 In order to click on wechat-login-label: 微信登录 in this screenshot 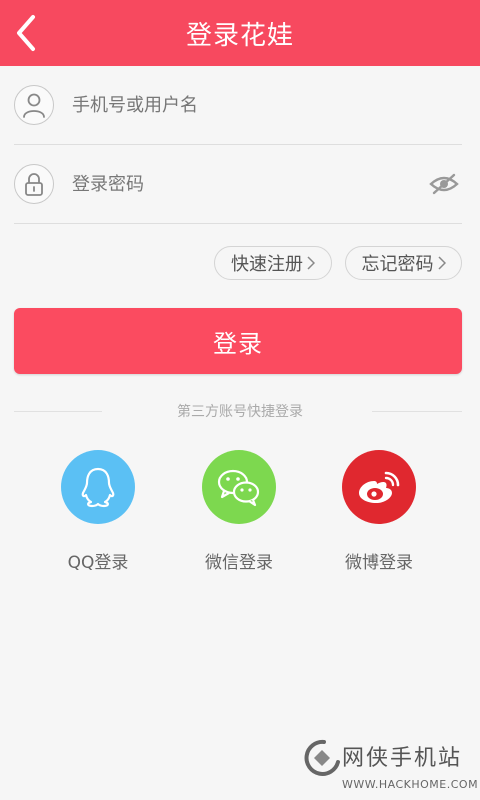, I will do `click(239, 563)`.